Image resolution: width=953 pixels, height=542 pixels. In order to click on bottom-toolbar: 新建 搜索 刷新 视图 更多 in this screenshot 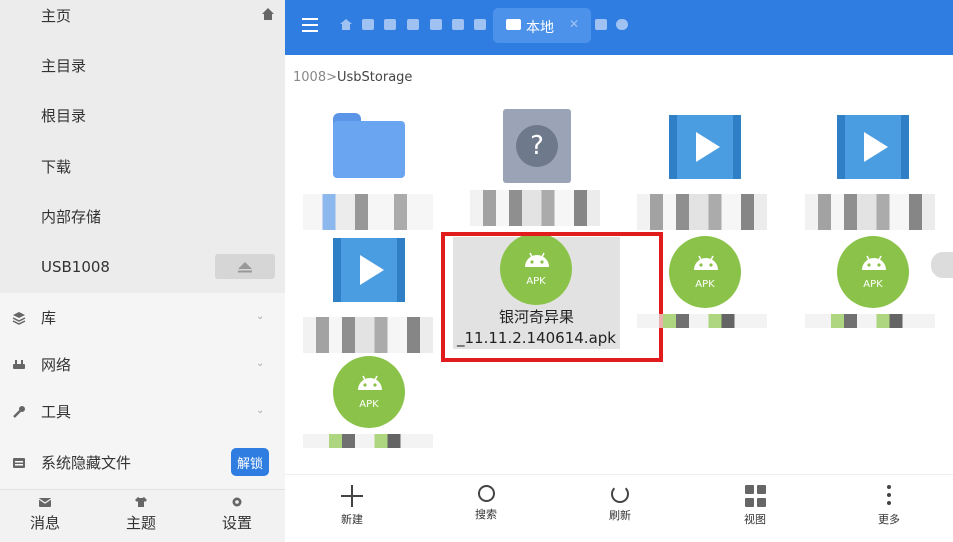, I will do `click(619, 508)`.